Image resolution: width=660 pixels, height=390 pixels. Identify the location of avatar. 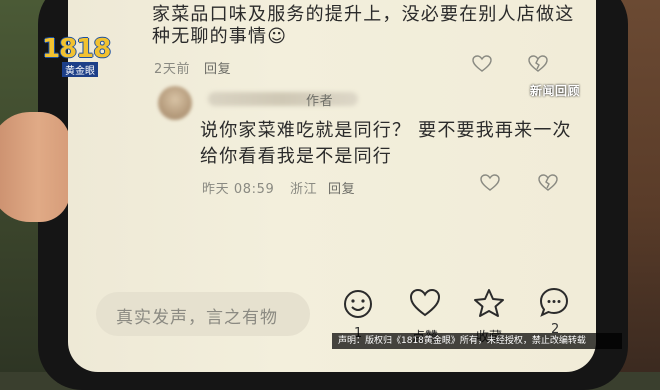
(175, 103).